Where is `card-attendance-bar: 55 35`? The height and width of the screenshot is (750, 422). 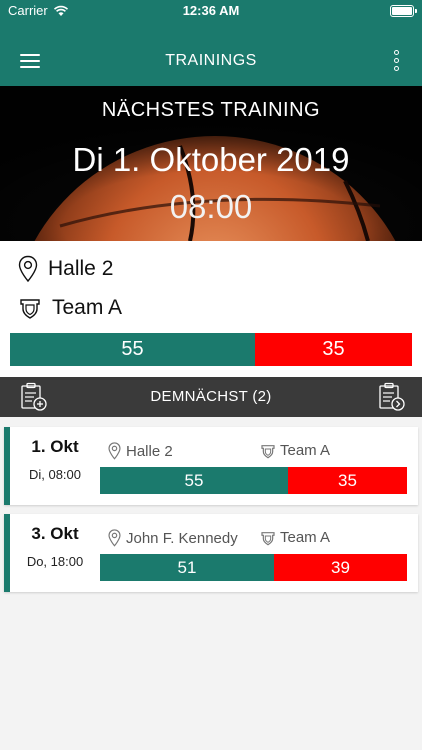 card-attendance-bar: 55 35 is located at coordinates (253, 480).